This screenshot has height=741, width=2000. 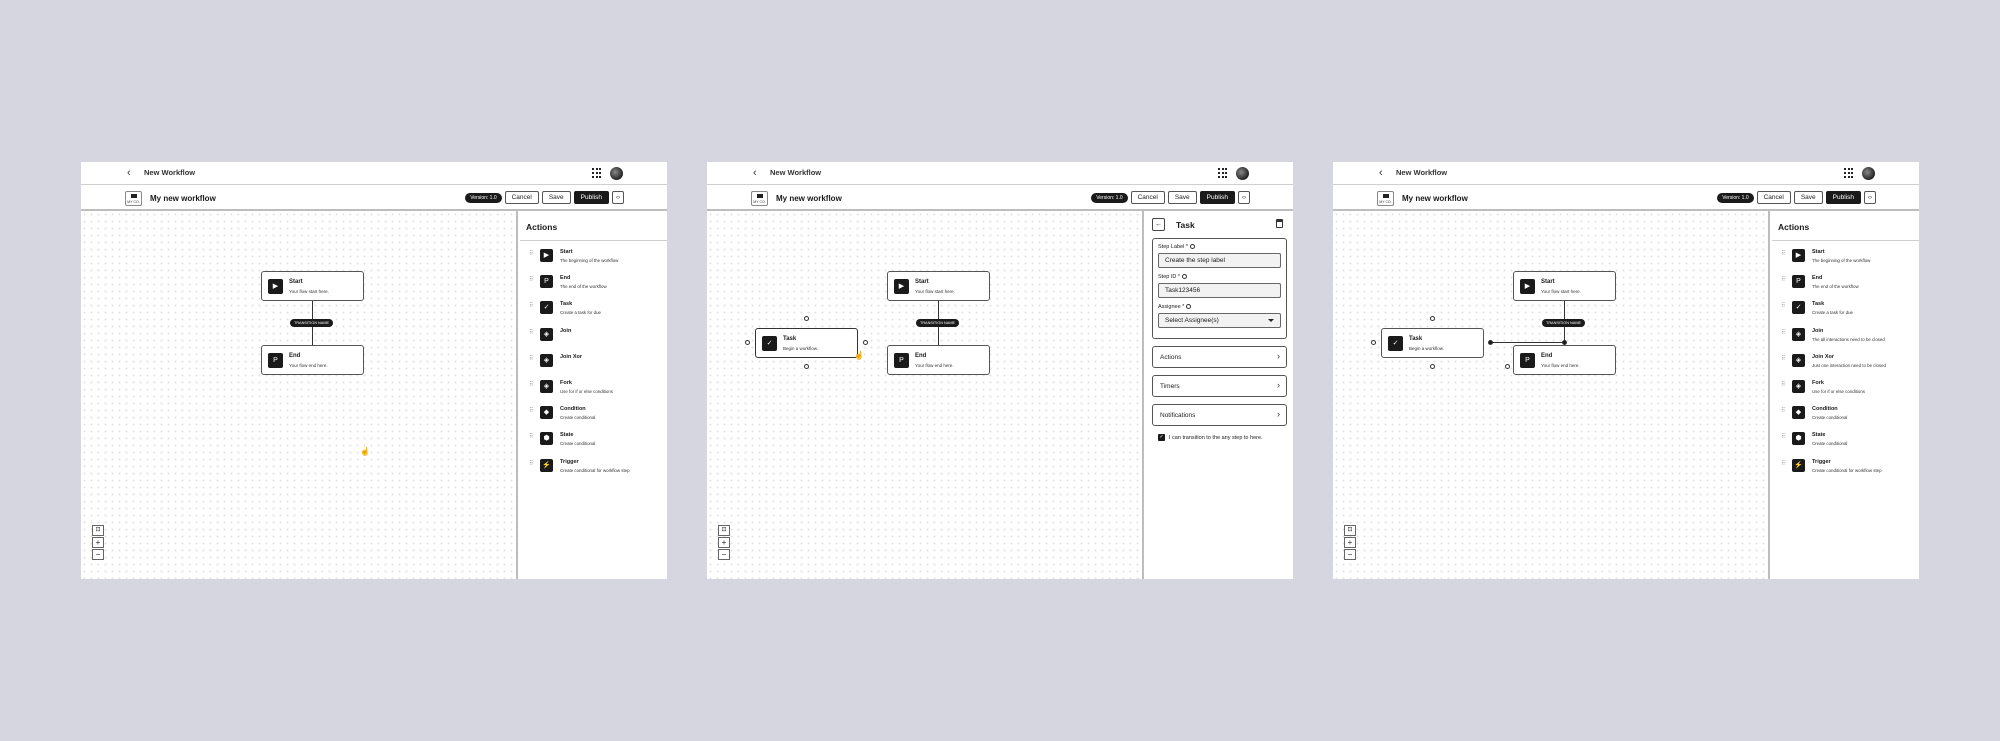 I want to click on trash-icon, so click(x=1279, y=223).